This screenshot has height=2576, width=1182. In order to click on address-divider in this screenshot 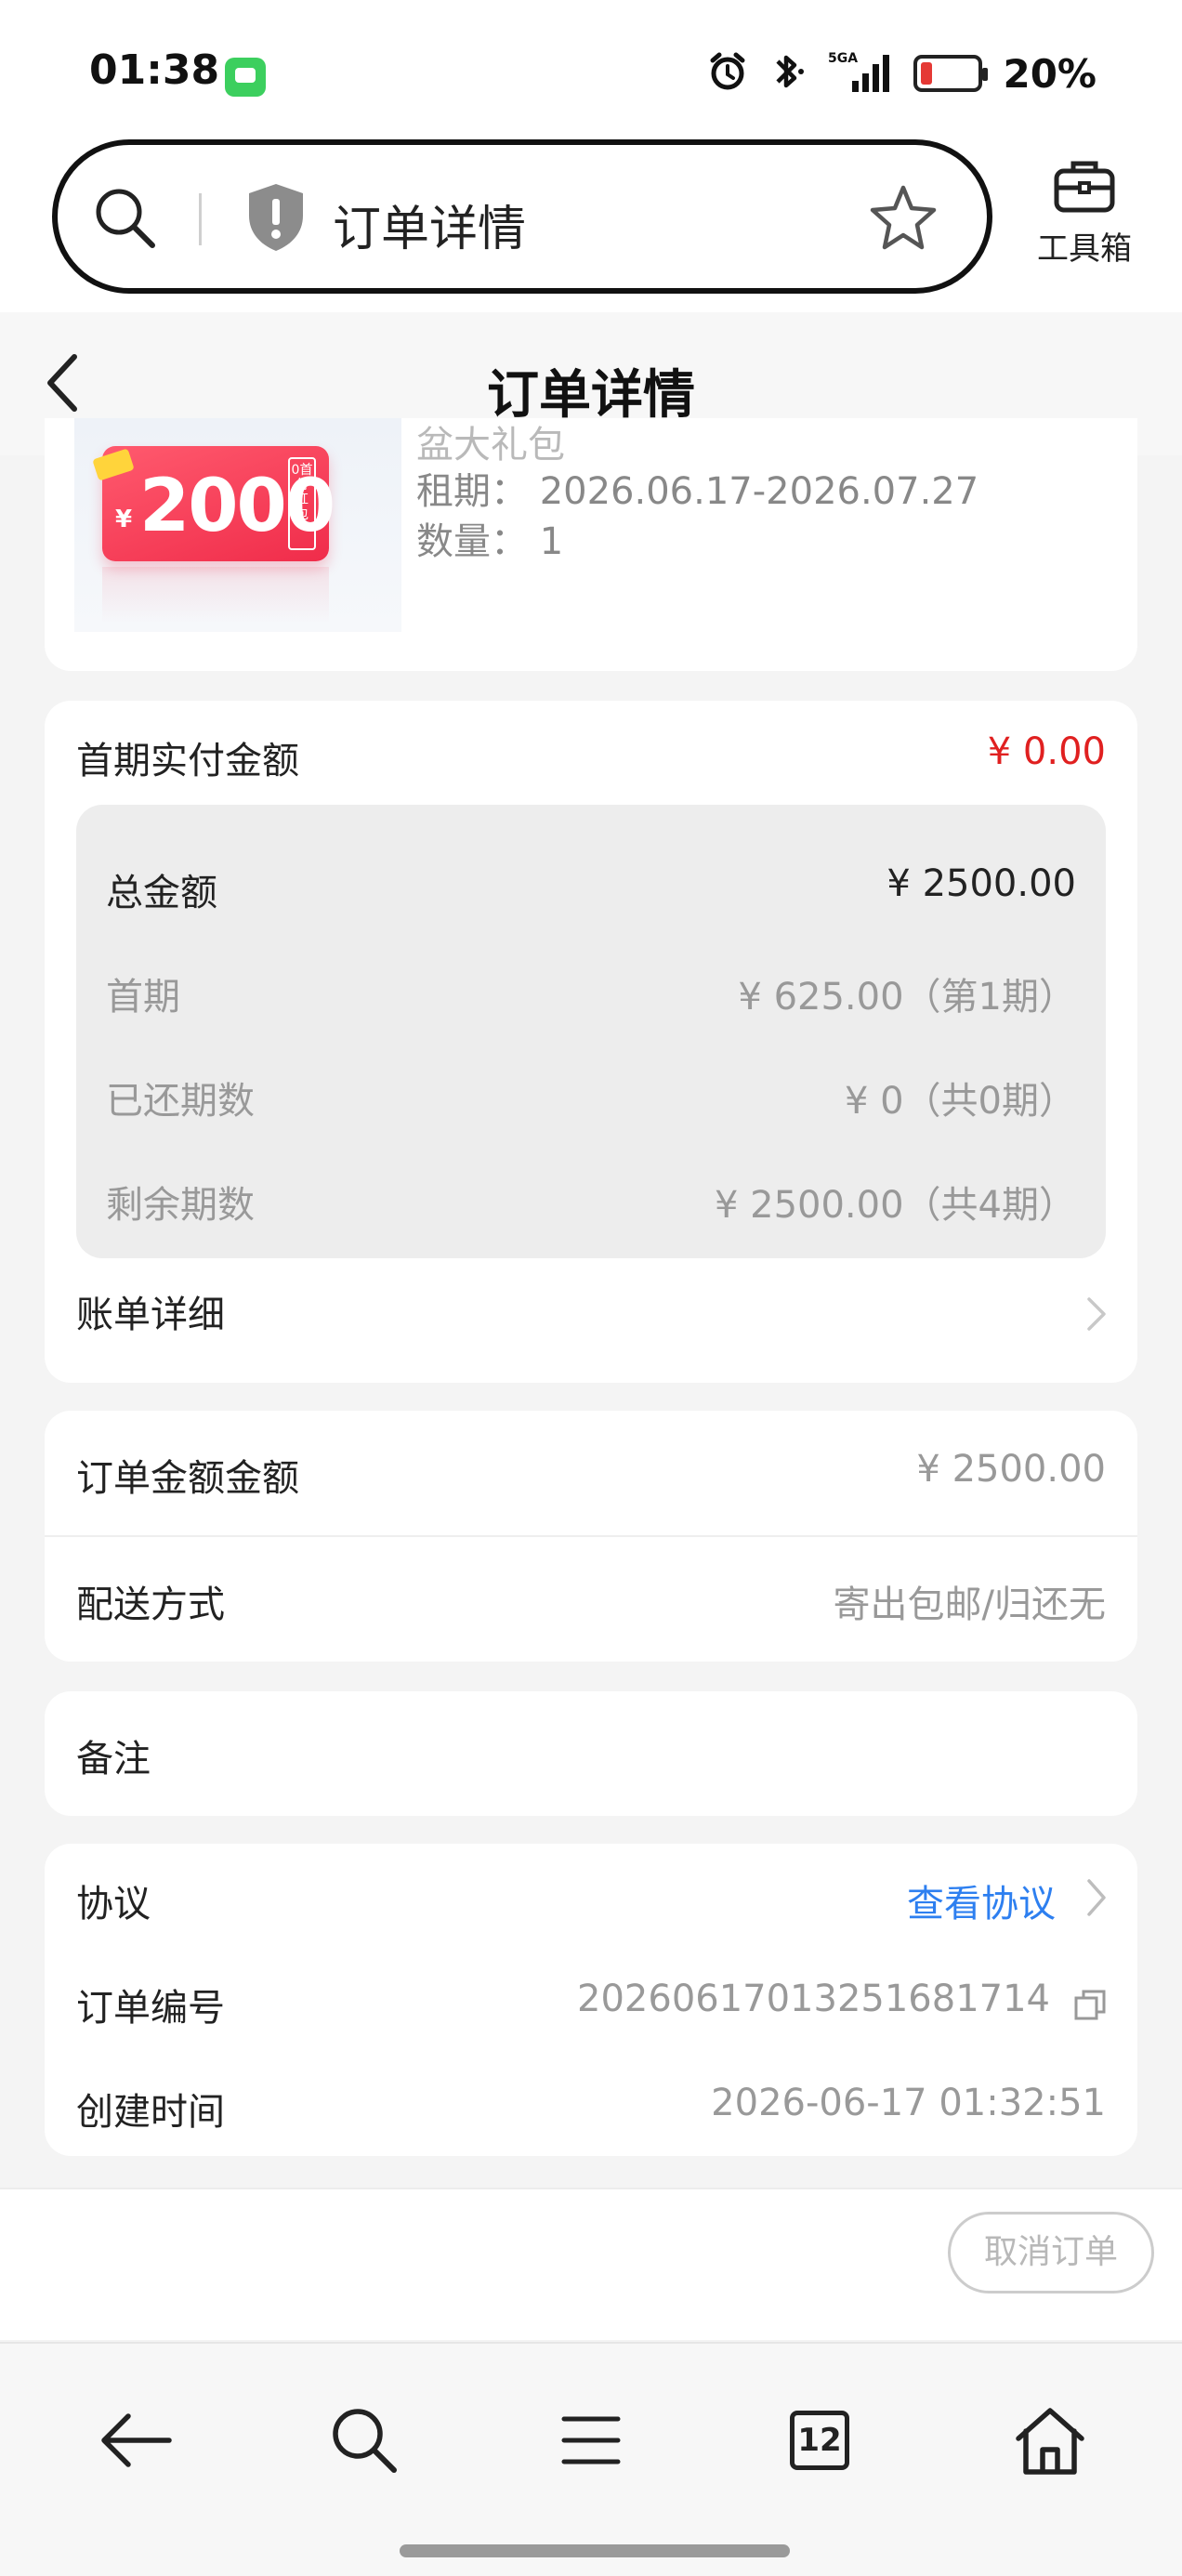, I will do `click(200, 219)`.